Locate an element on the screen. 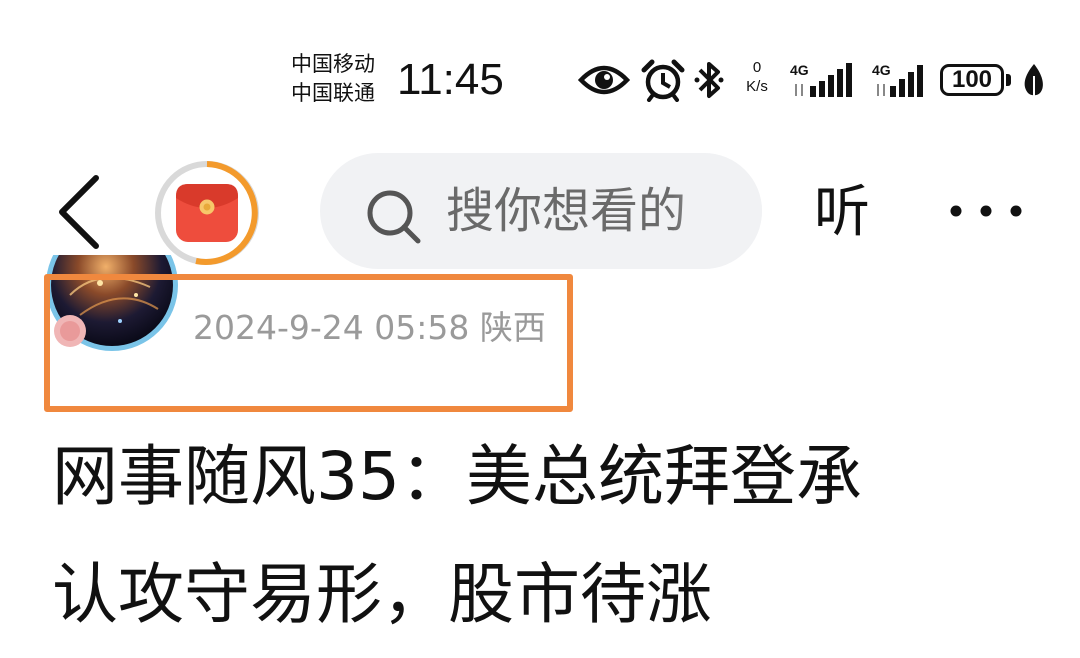 This screenshot has height=658, width=1080. search-placeholder: 搜你想看的 is located at coordinates (566, 211).